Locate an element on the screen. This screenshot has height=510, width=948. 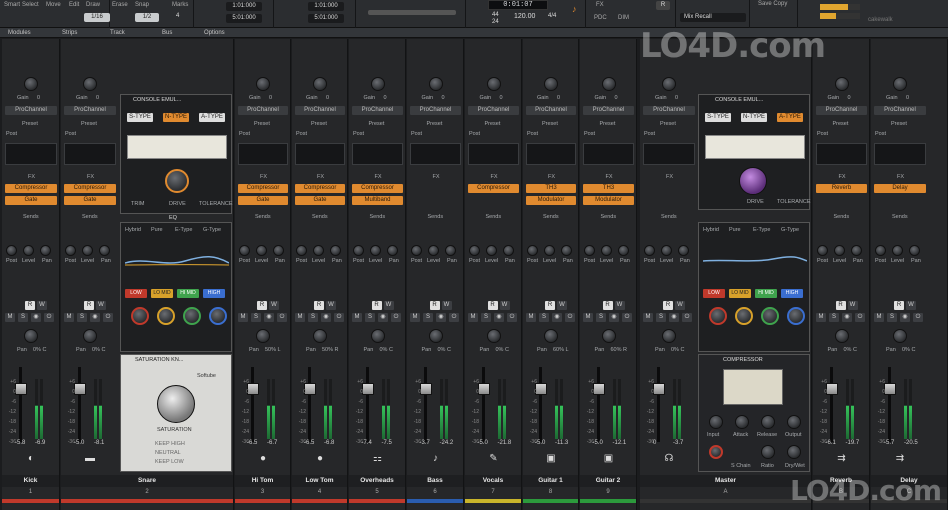
menu-modules: Modules is located at coordinates (25, 33).